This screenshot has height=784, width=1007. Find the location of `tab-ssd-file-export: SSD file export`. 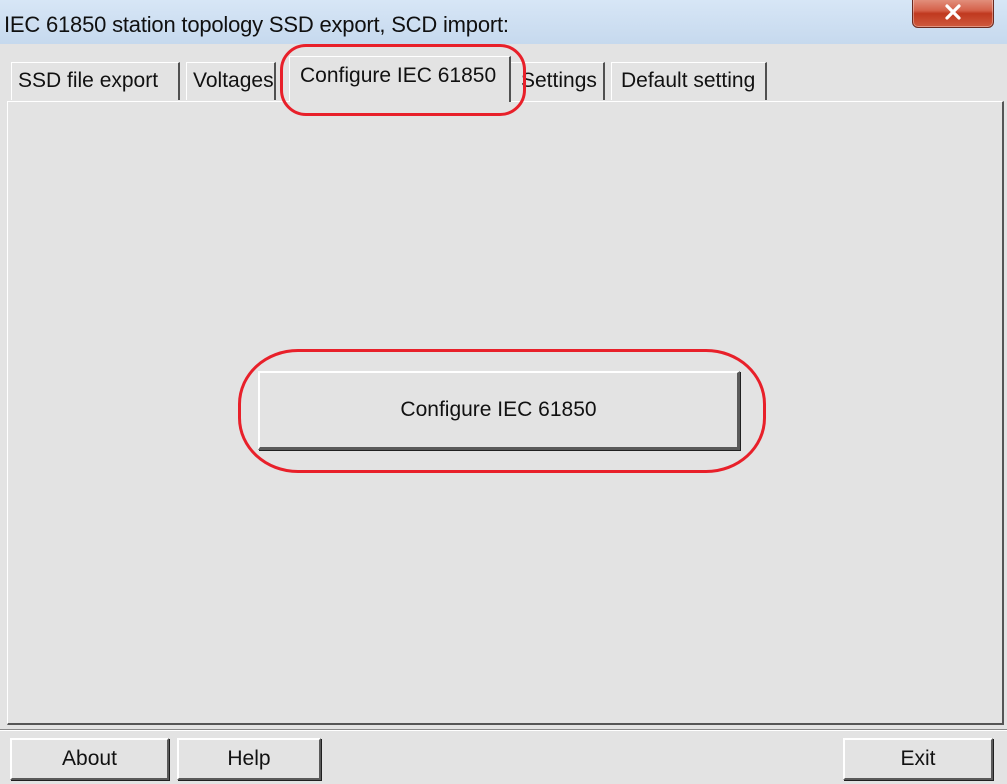

tab-ssd-file-export: SSD file export is located at coordinates (95, 81).